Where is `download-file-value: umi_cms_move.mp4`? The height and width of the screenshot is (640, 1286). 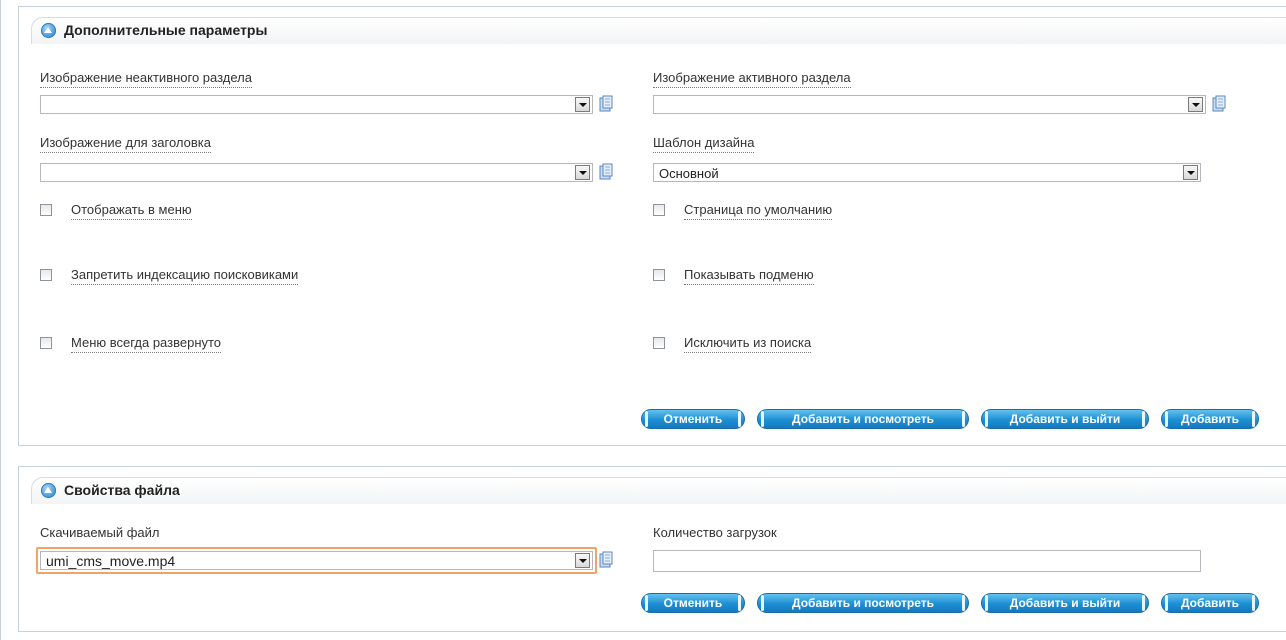 download-file-value: umi_cms_move.mp4 is located at coordinates (111, 561).